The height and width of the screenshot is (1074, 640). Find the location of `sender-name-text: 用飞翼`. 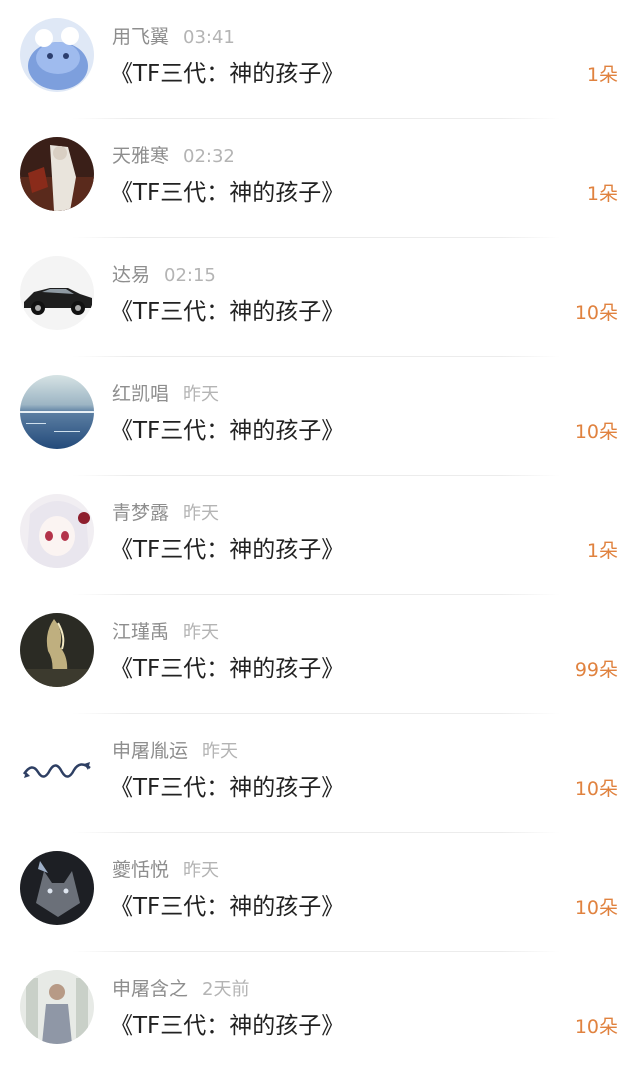

sender-name-text: 用飞翼 is located at coordinates (141, 37).